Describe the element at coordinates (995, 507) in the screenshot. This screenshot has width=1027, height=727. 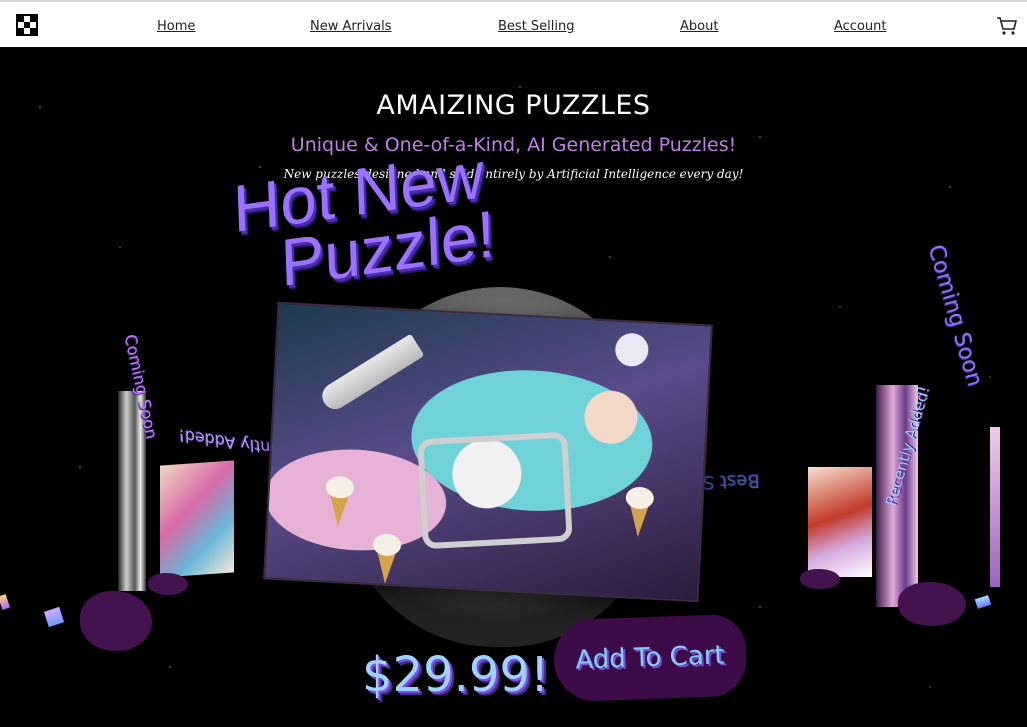
I see `carousel-panel-right-edge` at that location.